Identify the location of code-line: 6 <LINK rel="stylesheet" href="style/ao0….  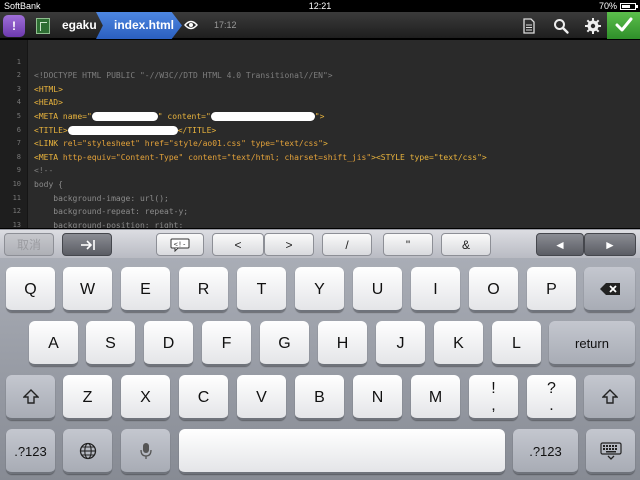
(320, 129).